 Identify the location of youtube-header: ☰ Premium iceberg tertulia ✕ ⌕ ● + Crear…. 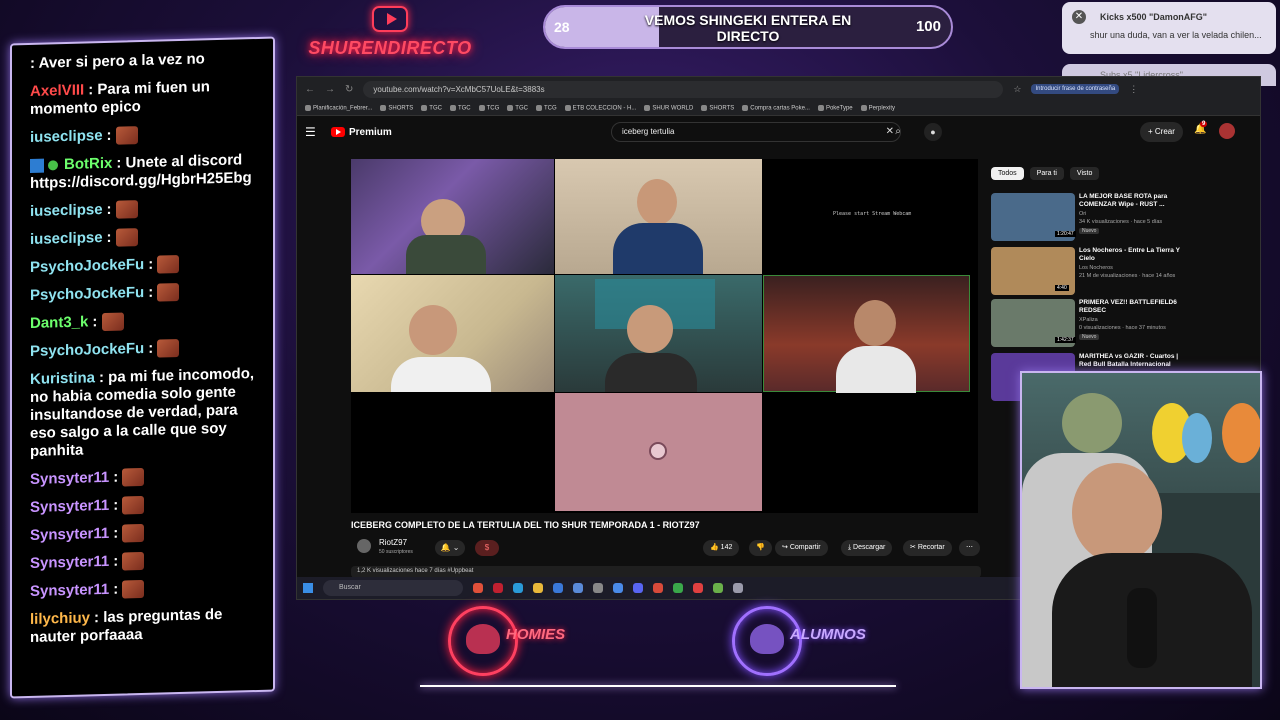
(778, 132).